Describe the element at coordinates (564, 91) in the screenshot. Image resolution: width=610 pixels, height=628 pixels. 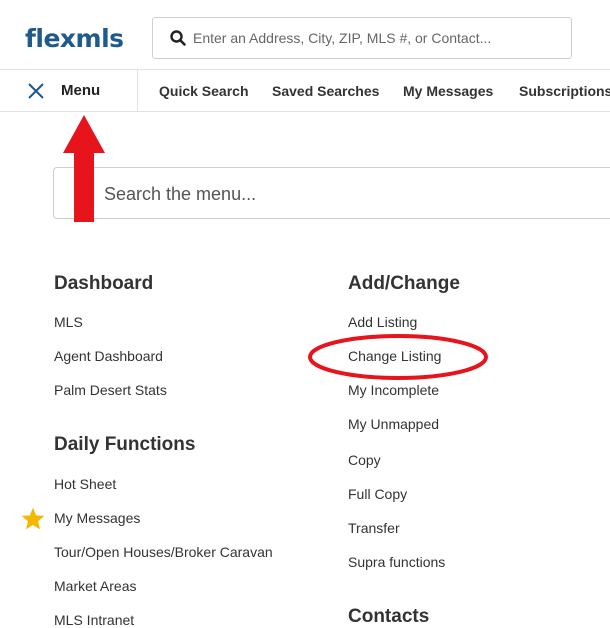
I see `nav-subscriptions: Subscriptions` at that location.